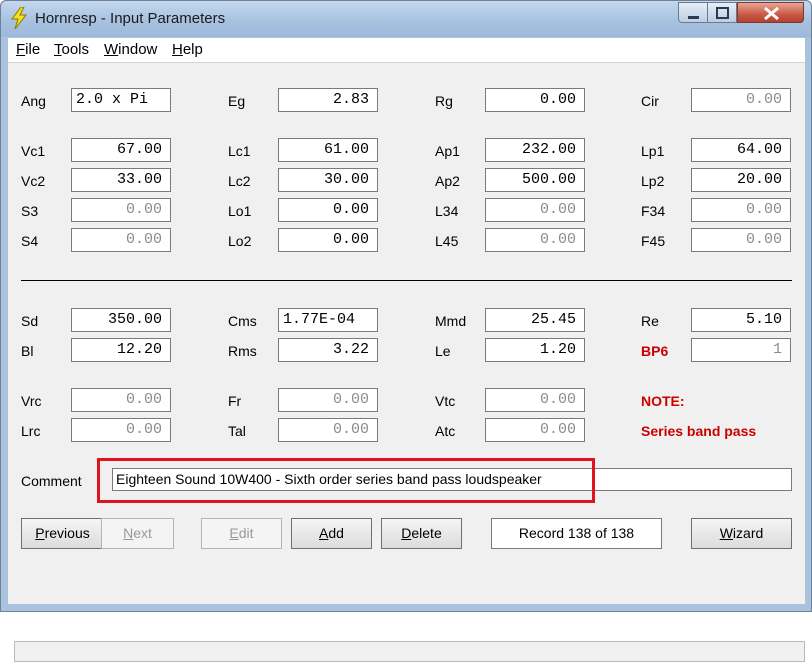  I want to click on ap2-label: Ap2, so click(447, 181).